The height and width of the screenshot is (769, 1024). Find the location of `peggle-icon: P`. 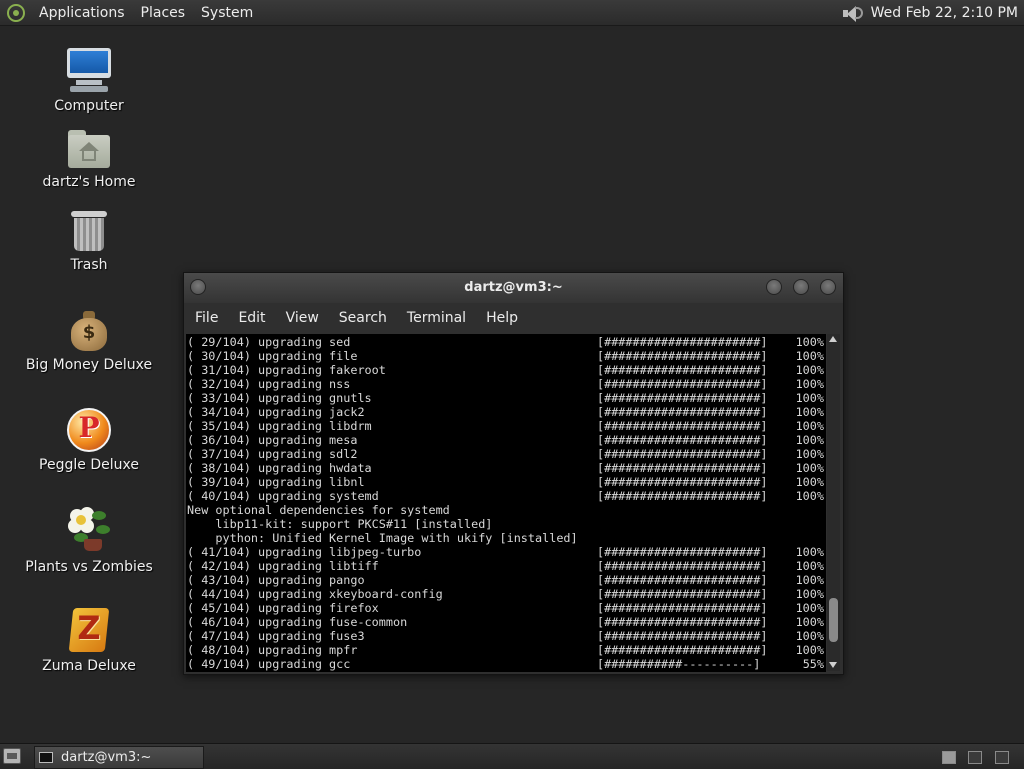

peggle-icon: P is located at coordinates (89, 430).